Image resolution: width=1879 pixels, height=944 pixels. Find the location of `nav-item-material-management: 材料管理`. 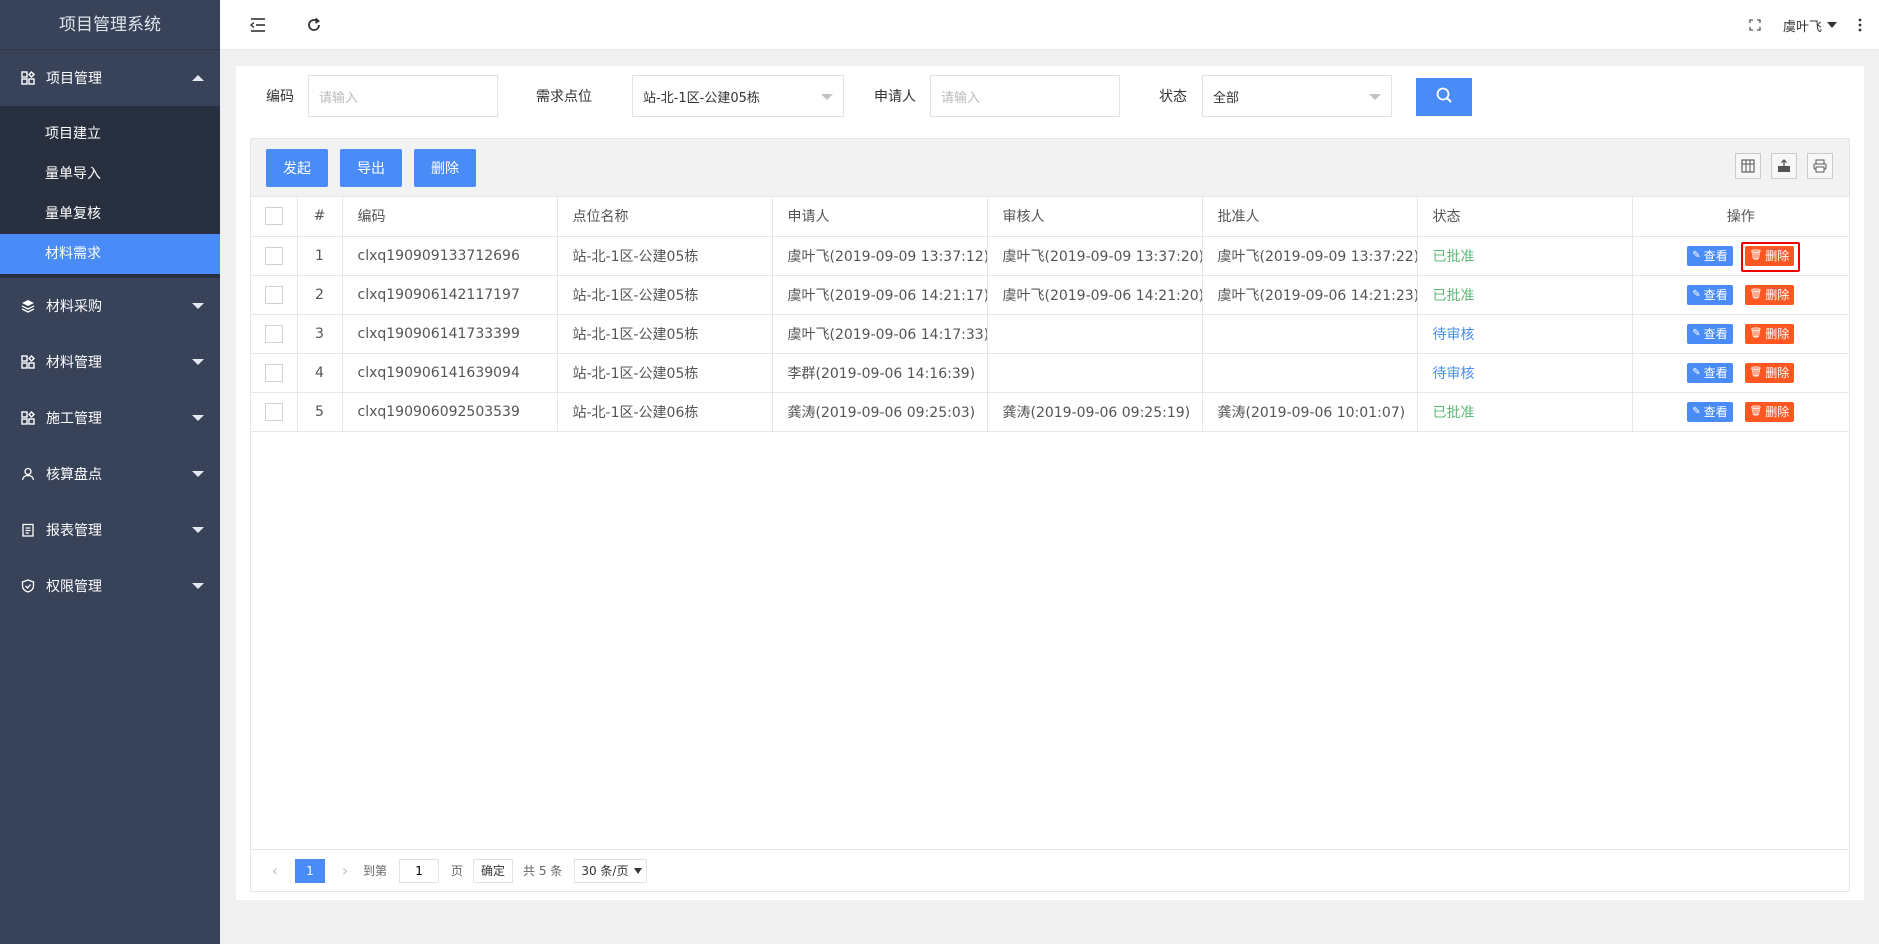

nav-item-material-management: 材料管理 is located at coordinates (110, 362).